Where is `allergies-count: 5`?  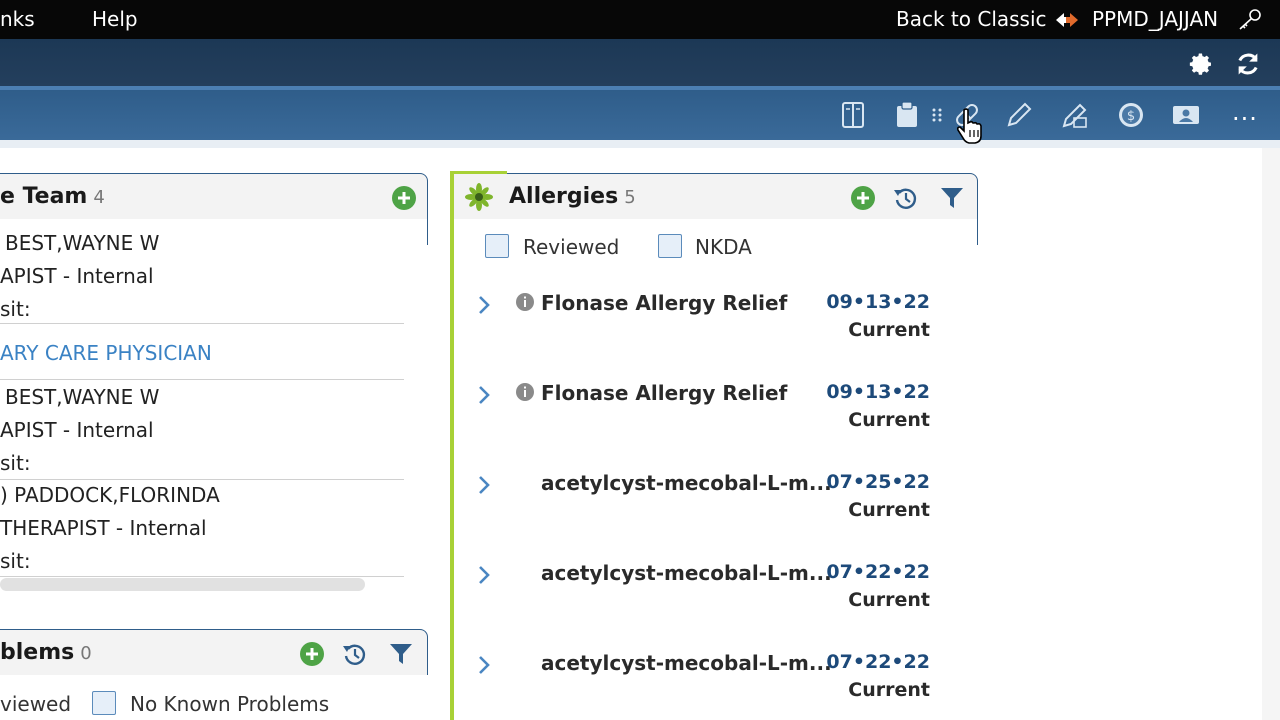
allergies-count: 5 is located at coordinates (630, 197).